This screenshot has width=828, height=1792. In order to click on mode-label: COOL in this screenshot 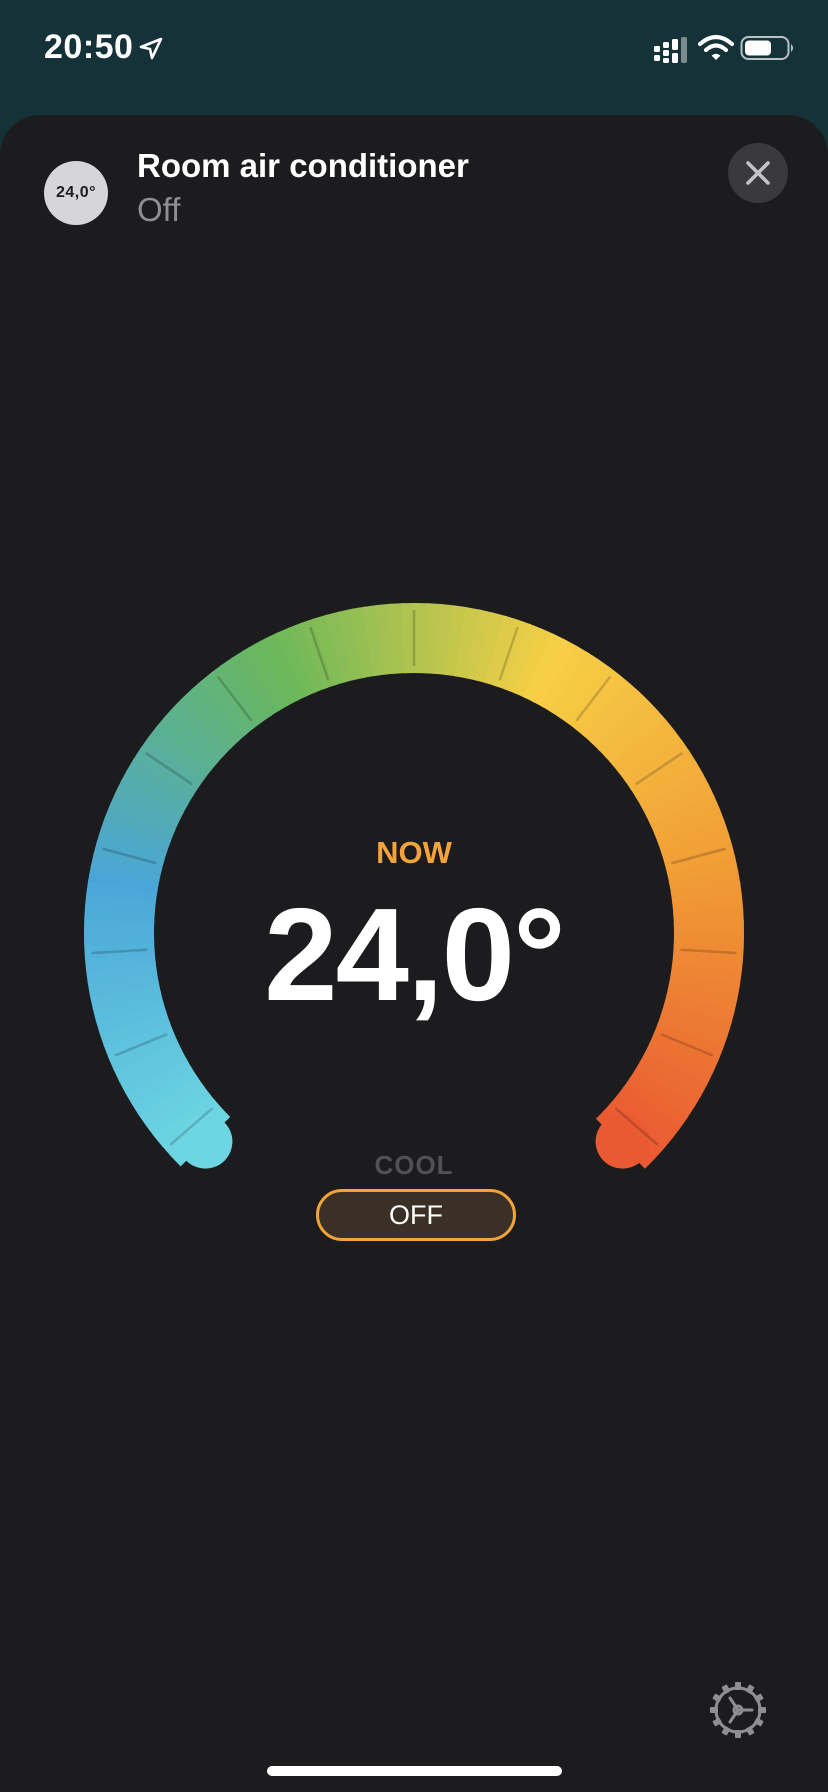, I will do `click(414, 1165)`.